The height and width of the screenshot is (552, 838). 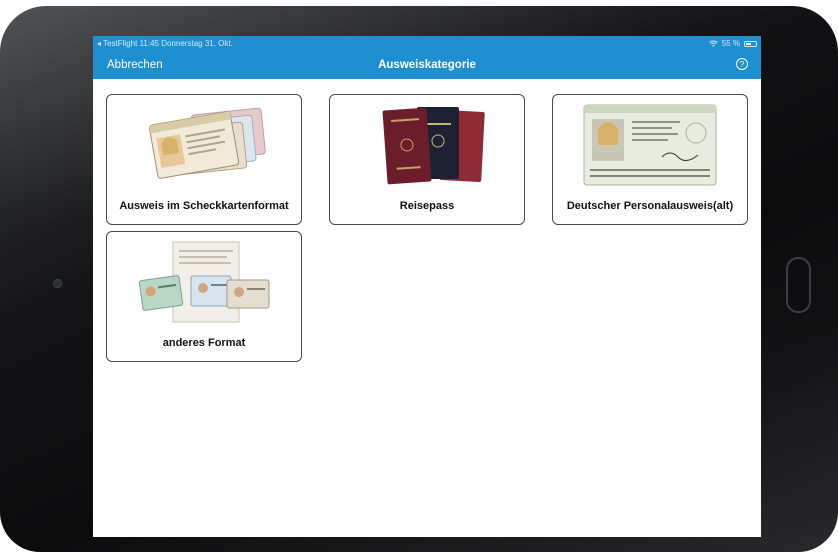 I want to click on battery-level, so click(x=748, y=43).